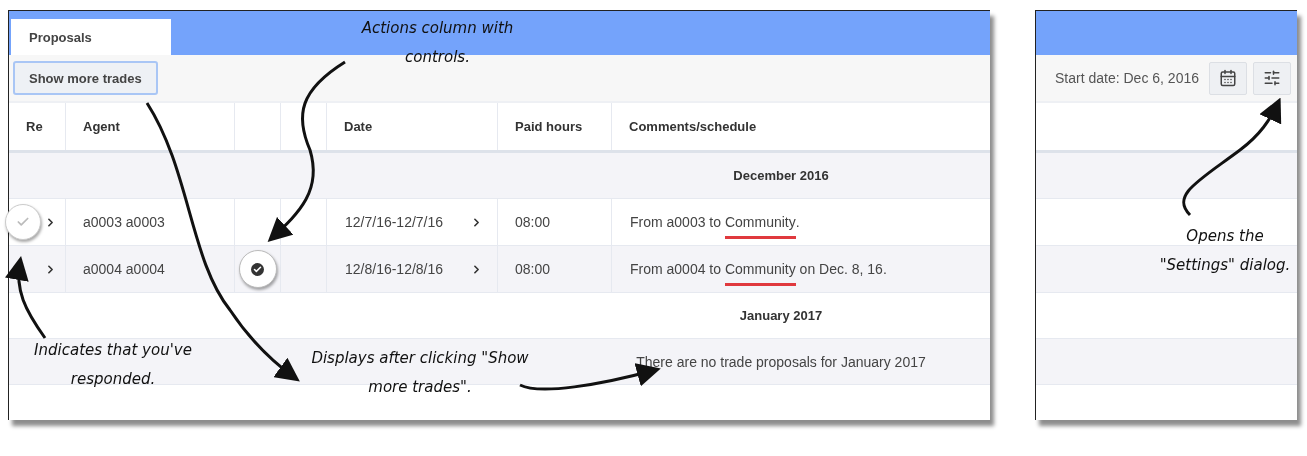  I want to click on annotation-text: Opens the "Settings" dialog., so click(1225, 251).